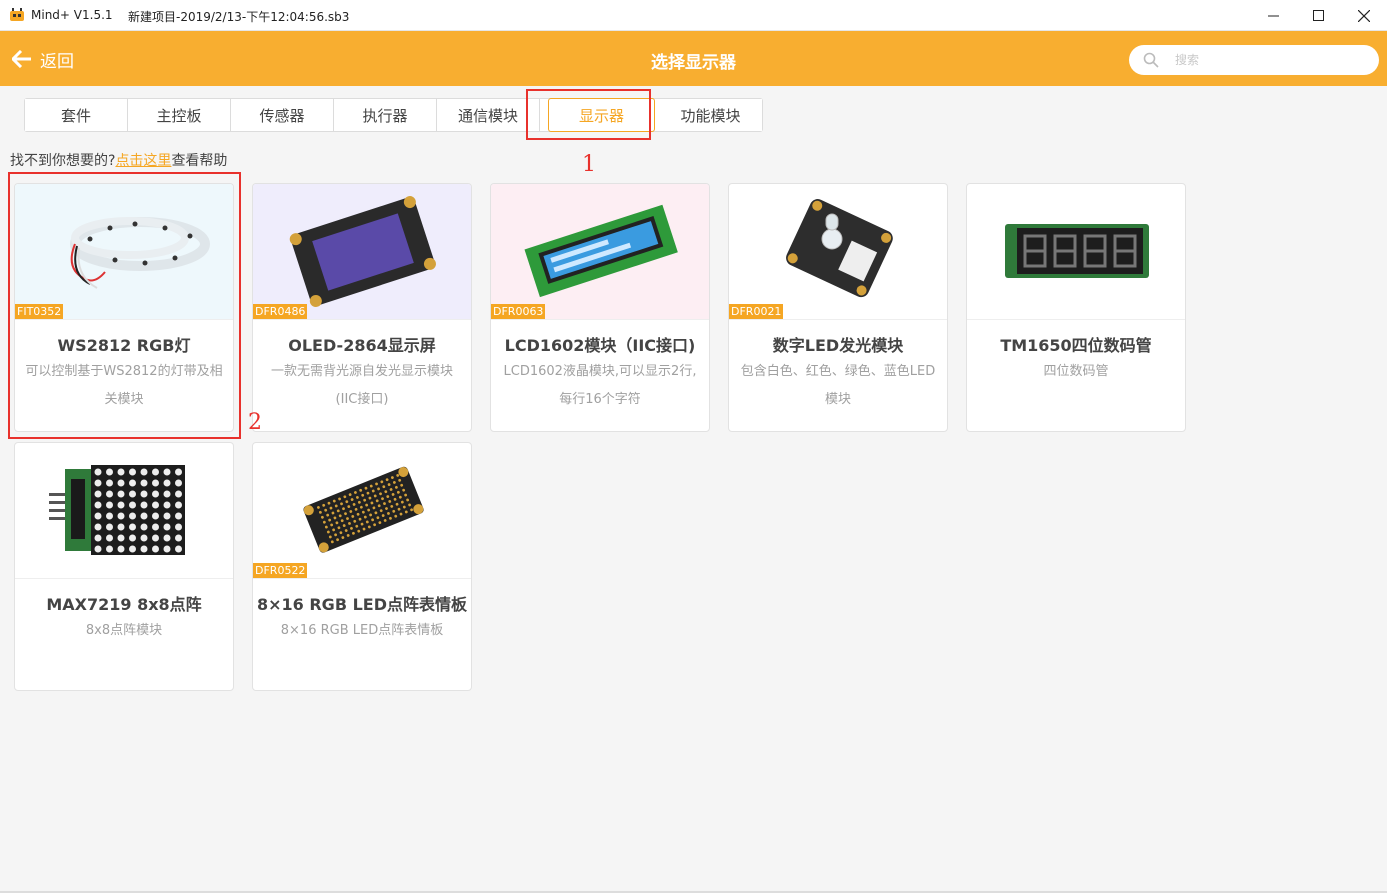  What do you see at coordinates (124, 630) in the screenshot?
I see `card-description: 8x8点阵模块` at bounding box center [124, 630].